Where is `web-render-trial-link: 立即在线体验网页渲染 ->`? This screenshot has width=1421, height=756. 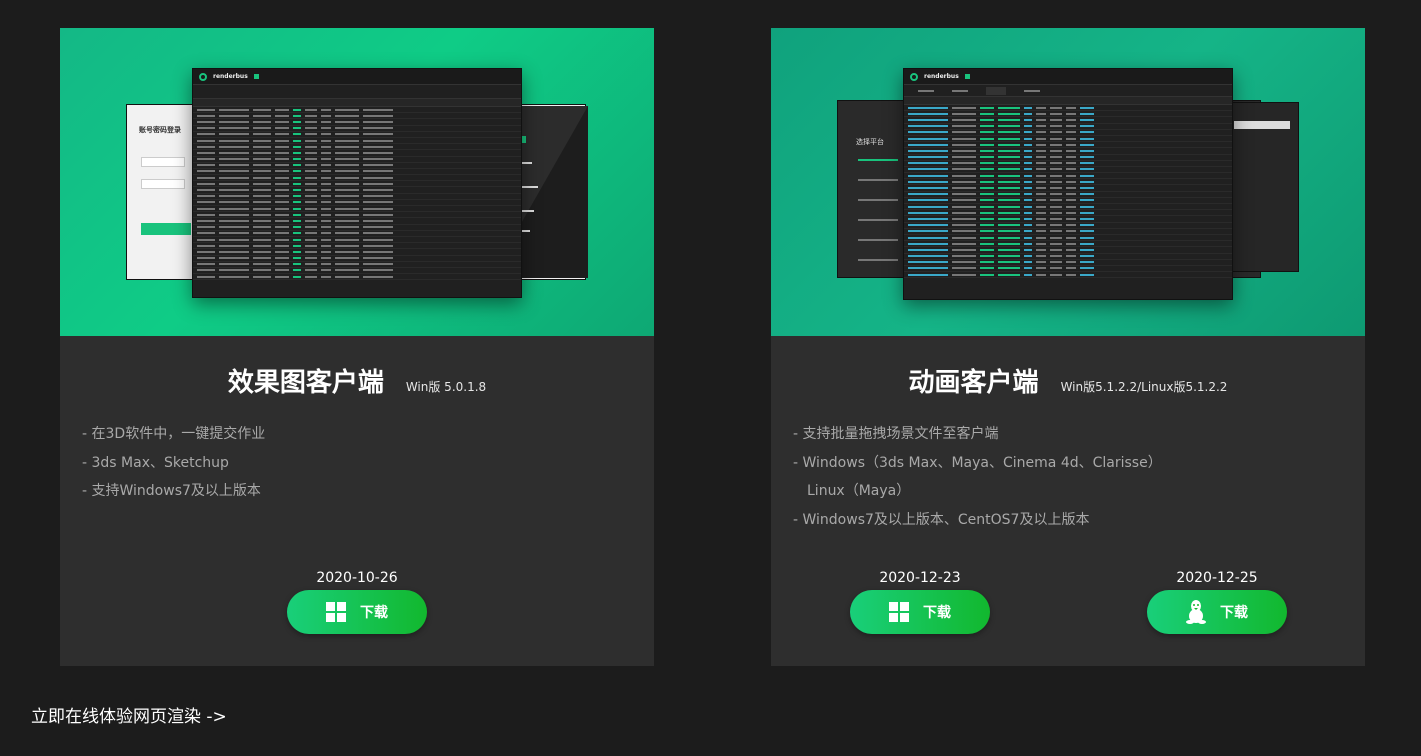
web-render-trial-link: 立即在线体验网页渲染 -> is located at coordinates (129, 714).